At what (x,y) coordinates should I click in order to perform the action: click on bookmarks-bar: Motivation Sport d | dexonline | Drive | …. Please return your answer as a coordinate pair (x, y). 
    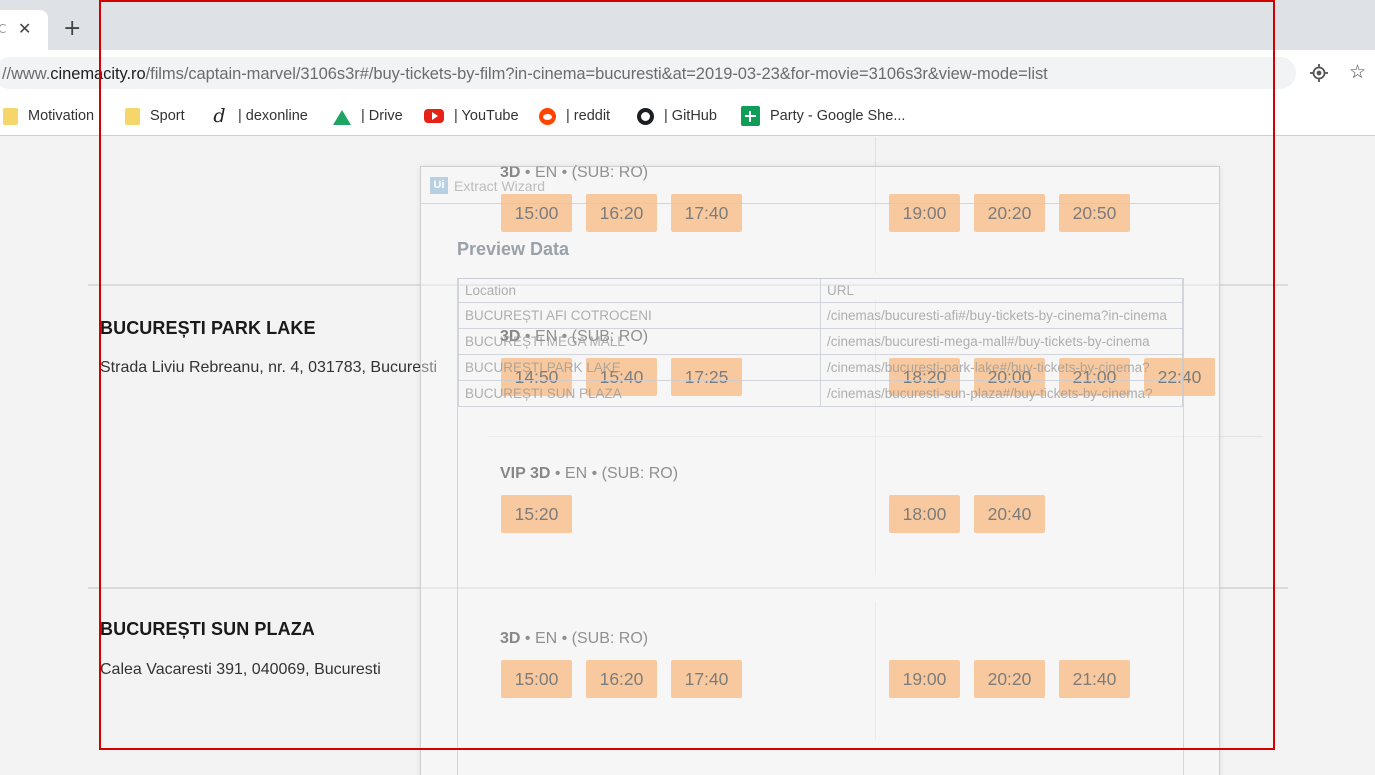
    Looking at the image, I should click on (687, 116).